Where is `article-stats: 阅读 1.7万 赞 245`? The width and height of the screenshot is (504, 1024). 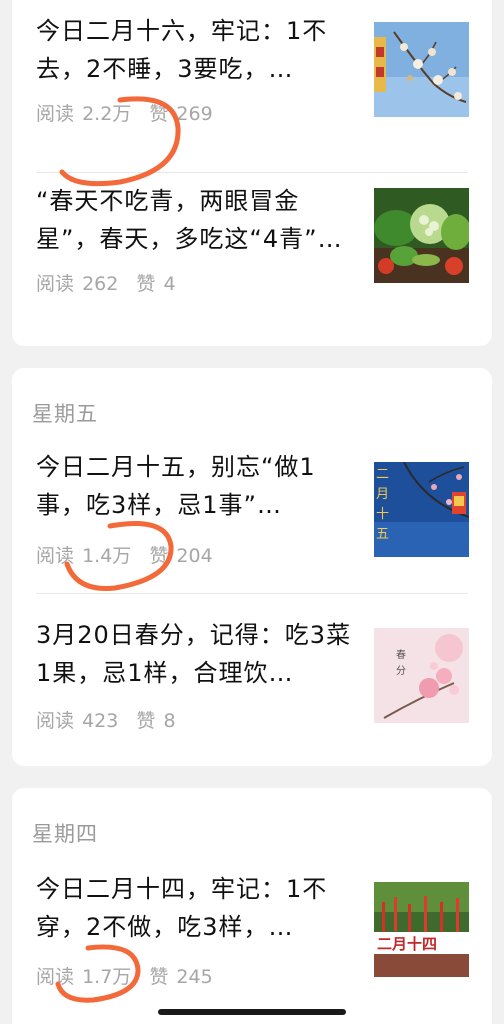 article-stats: 阅读 1.7万 赞 245 is located at coordinates (124, 975).